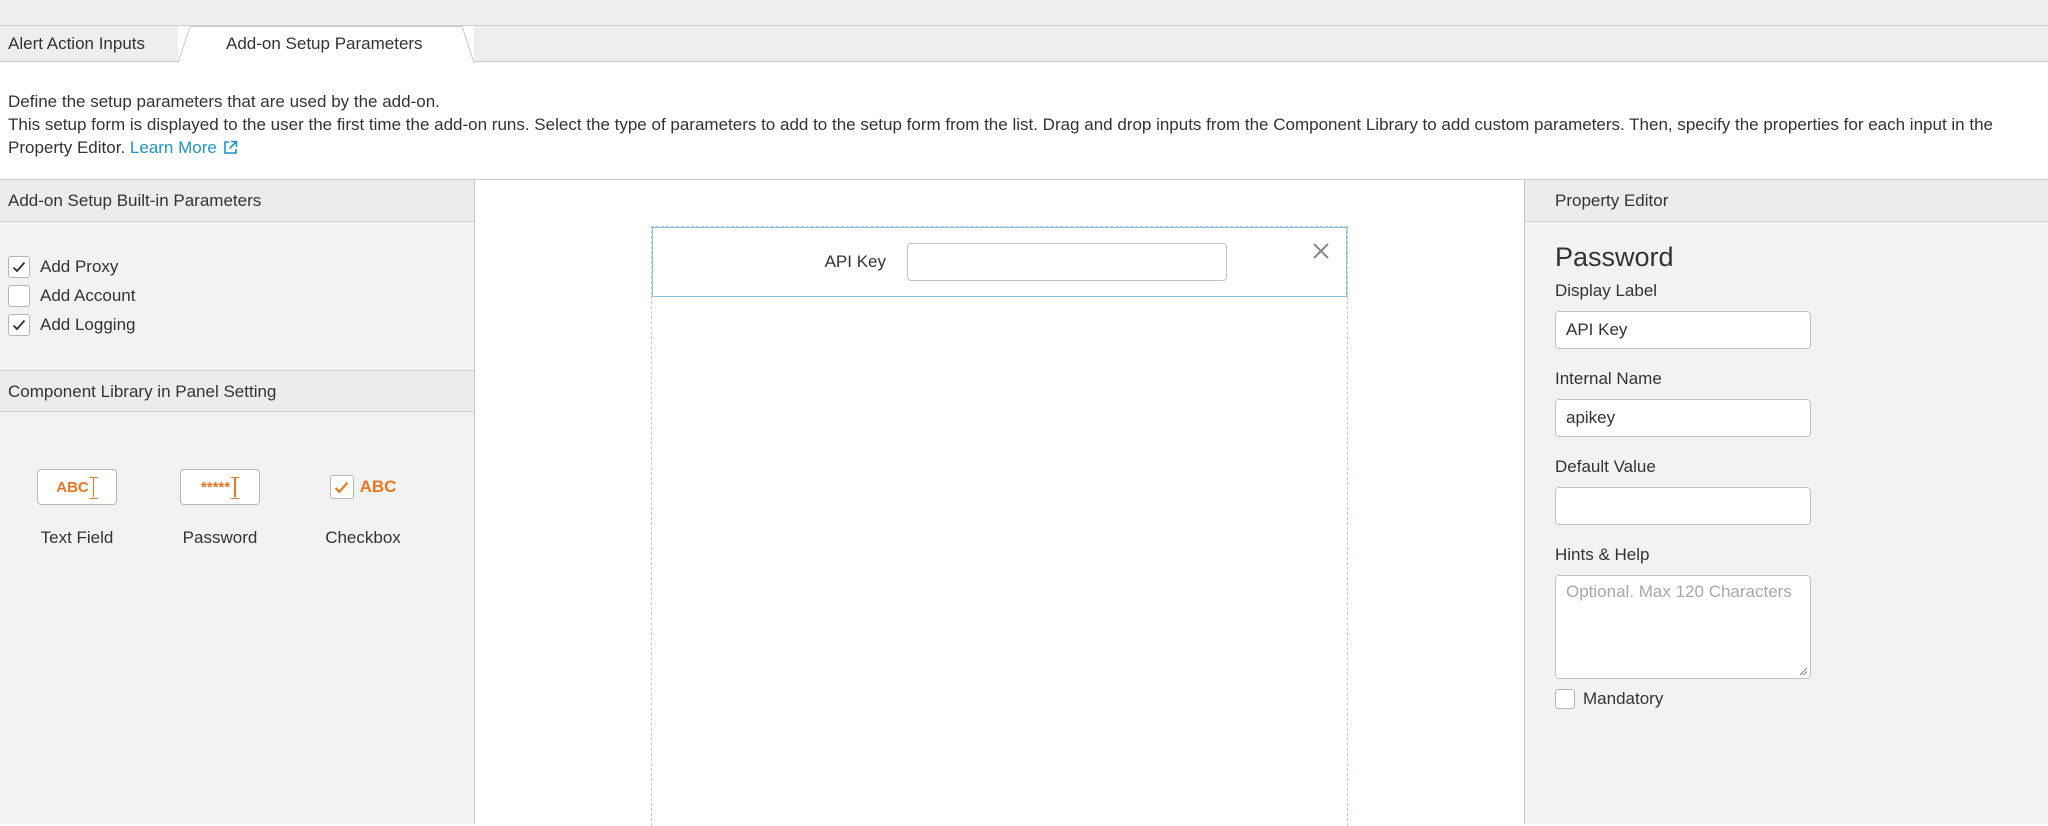 The height and width of the screenshot is (826, 2048). What do you see at coordinates (1683, 418) in the screenshot?
I see `internal-name-input: apikey` at bounding box center [1683, 418].